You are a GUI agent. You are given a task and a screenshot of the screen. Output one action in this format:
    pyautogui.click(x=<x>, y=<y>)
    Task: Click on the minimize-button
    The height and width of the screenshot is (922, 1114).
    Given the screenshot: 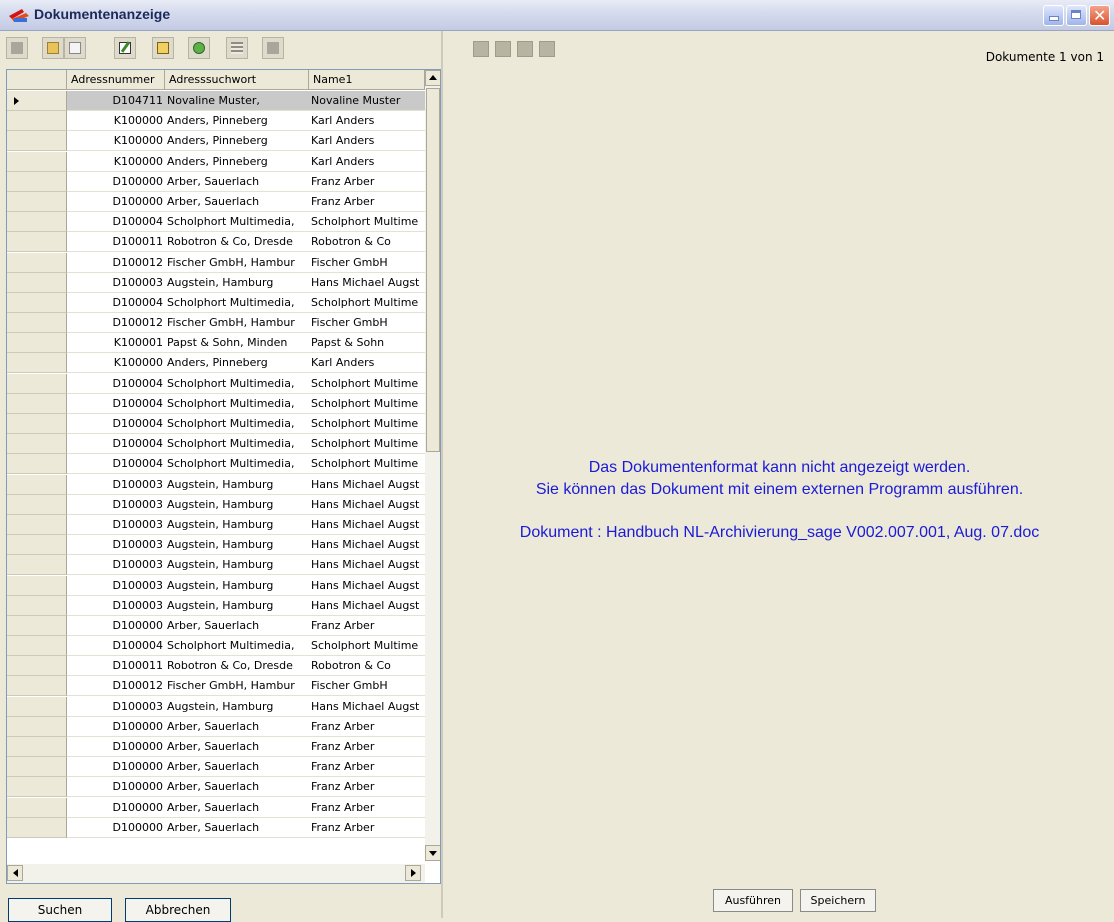 What is the action you would take?
    pyautogui.click(x=1053, y=15)
    